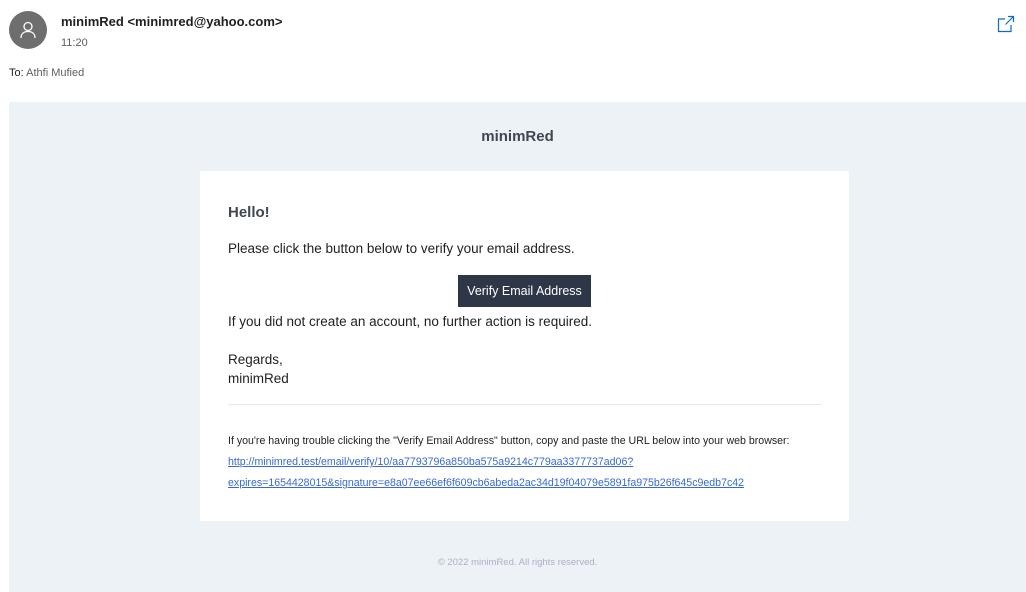 The height and width of the screenshot is (592, 1026). What do you see at coordinates (517, 136) in the screenshot?
I see `brand-link: minimRed` at bounding box center [517, 136].